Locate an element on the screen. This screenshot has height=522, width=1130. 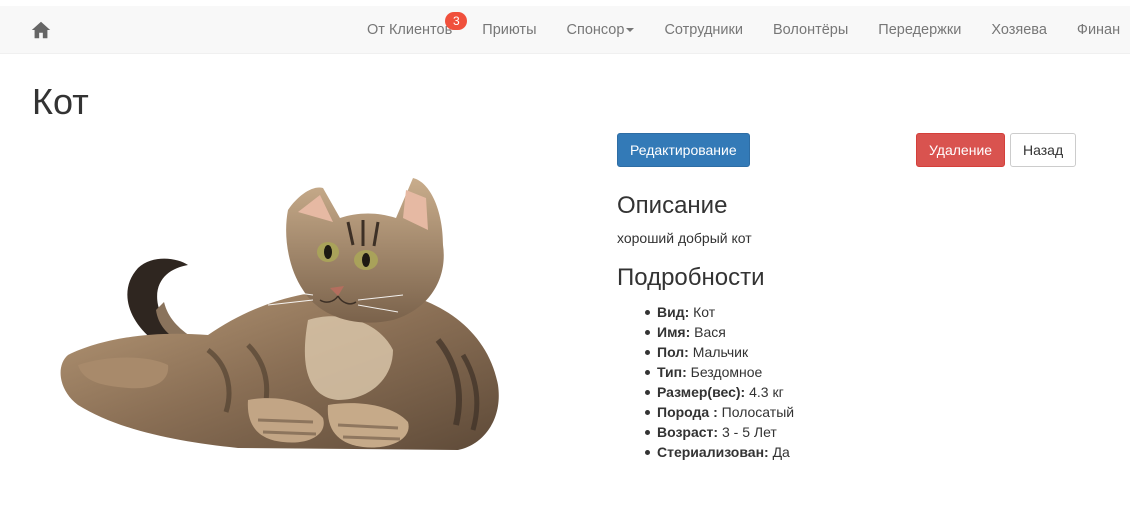
detail-item-sterilized: Стериализован: Да is located at coordinates (719, 452).